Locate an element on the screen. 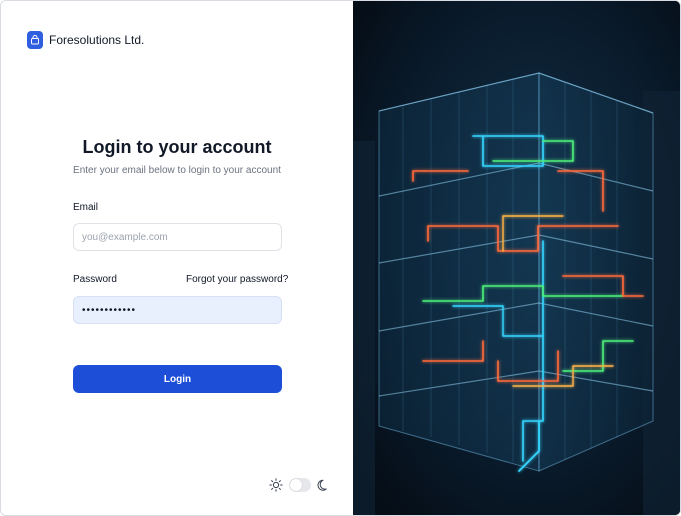 This screenshot has width=681, height=516. moon-icon is located at coordinates (324, 485).